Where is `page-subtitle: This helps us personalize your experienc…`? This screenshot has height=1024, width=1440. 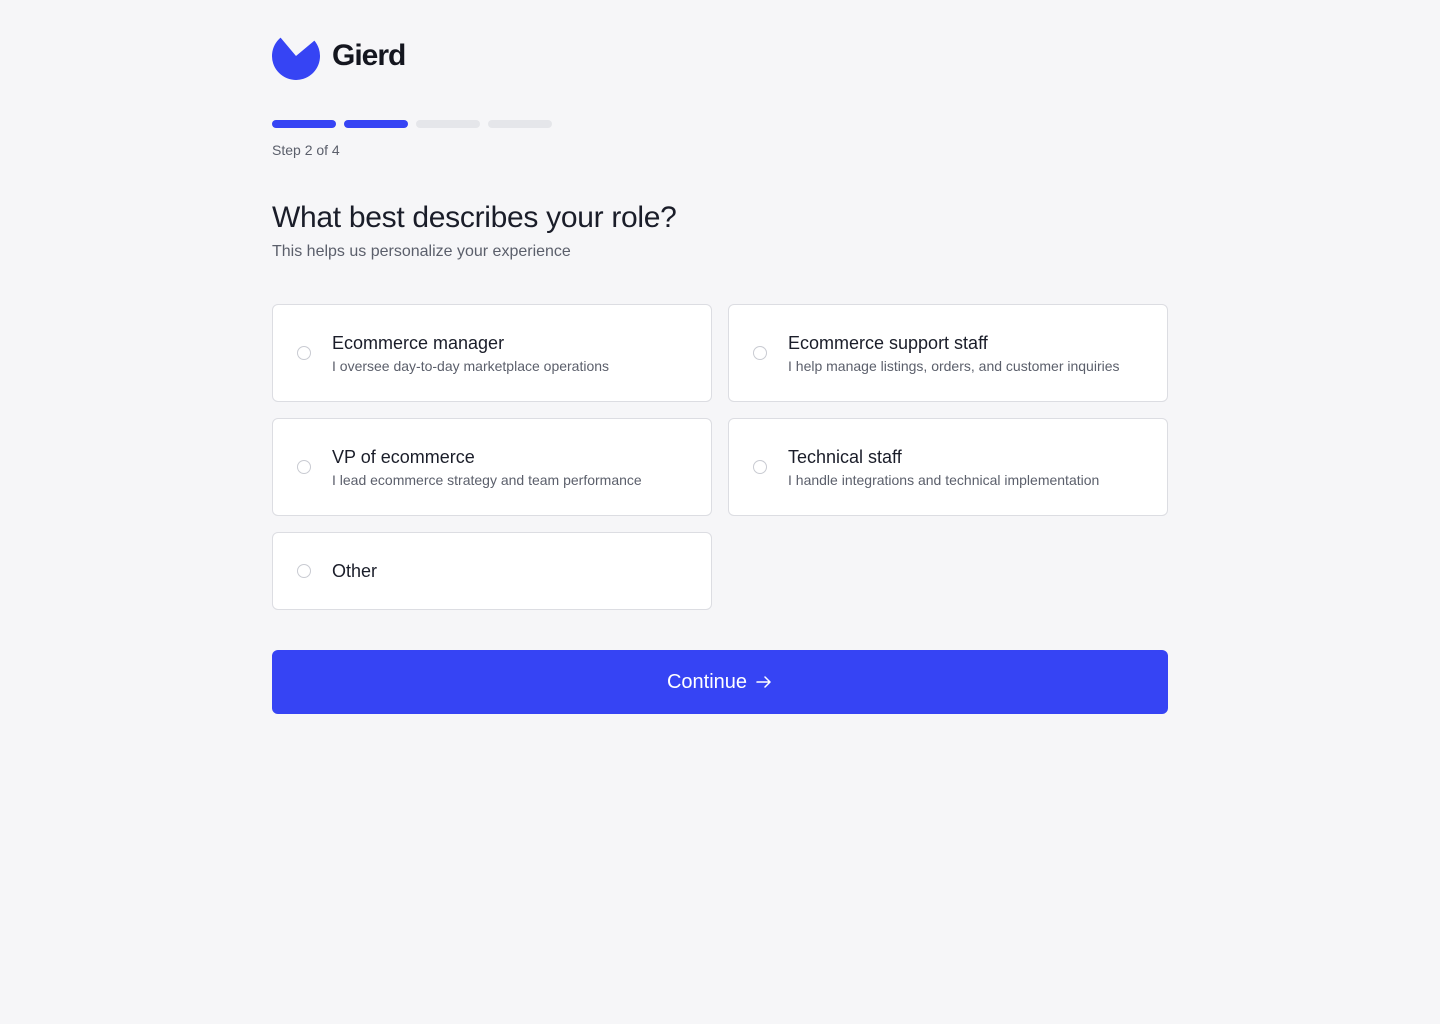
page-subtitle: This helps us personalize your experienc… is located at coordinates (421, 251).